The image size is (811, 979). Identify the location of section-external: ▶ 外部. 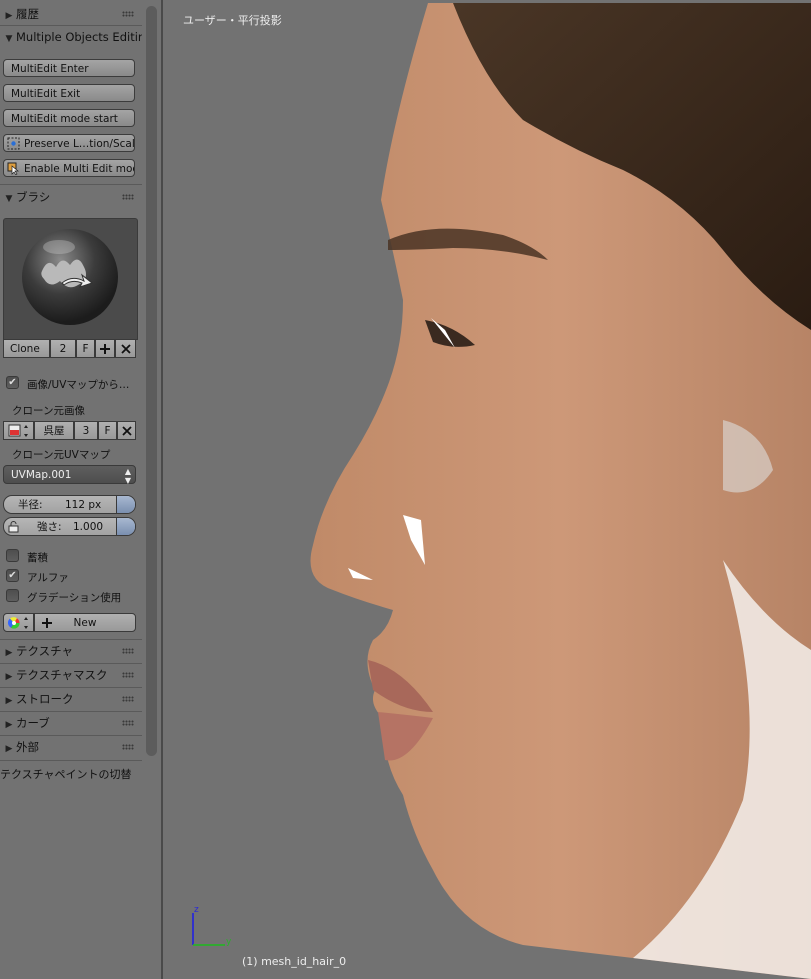
(71, 747).